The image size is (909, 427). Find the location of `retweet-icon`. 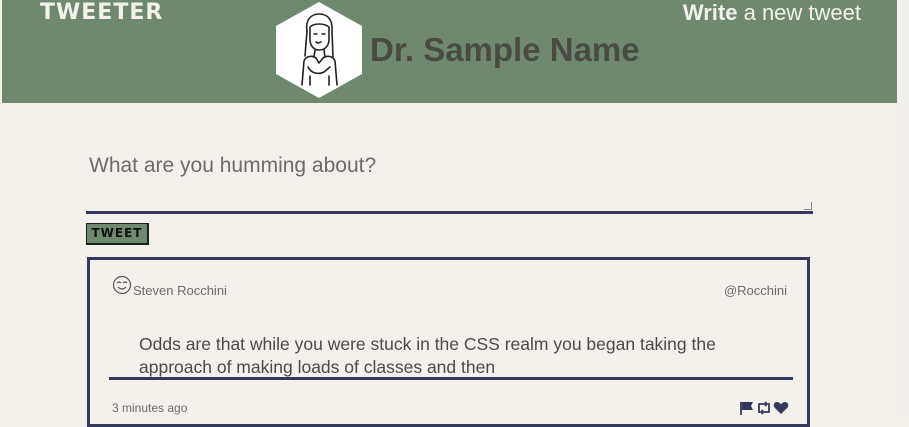

retweet-icon is located at coordinates (764, 407).